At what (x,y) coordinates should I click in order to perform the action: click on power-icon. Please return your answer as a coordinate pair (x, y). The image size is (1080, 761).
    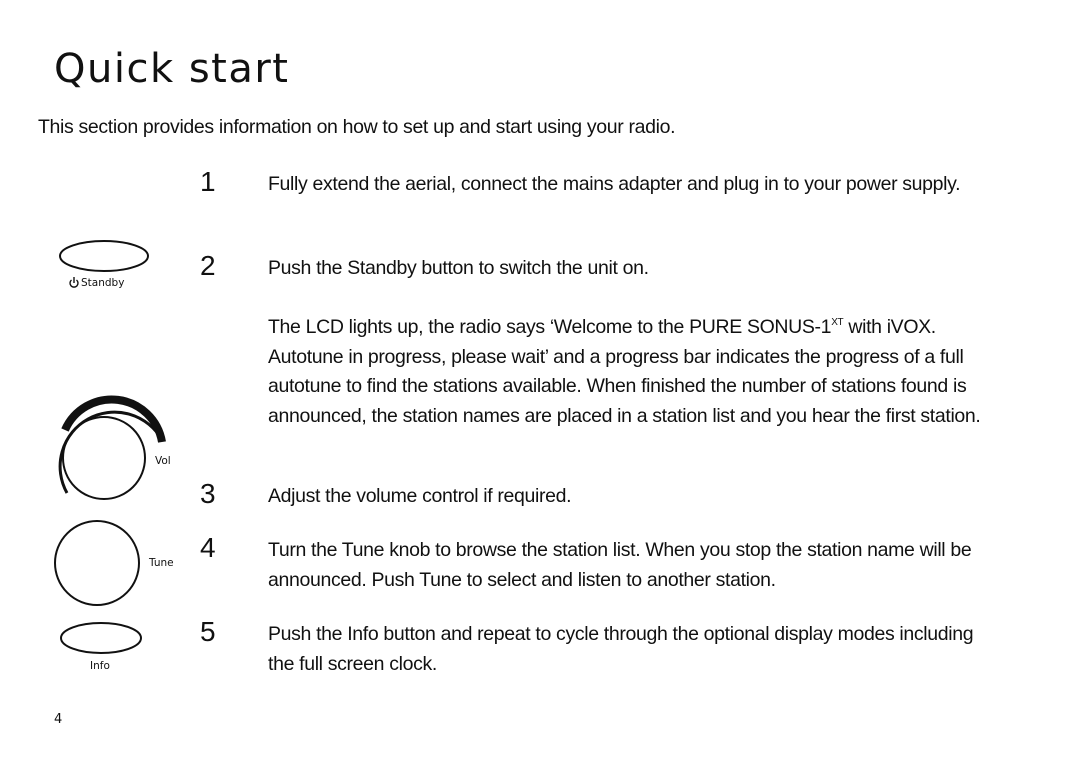
    Looking at the image, I should click on (74, 282).